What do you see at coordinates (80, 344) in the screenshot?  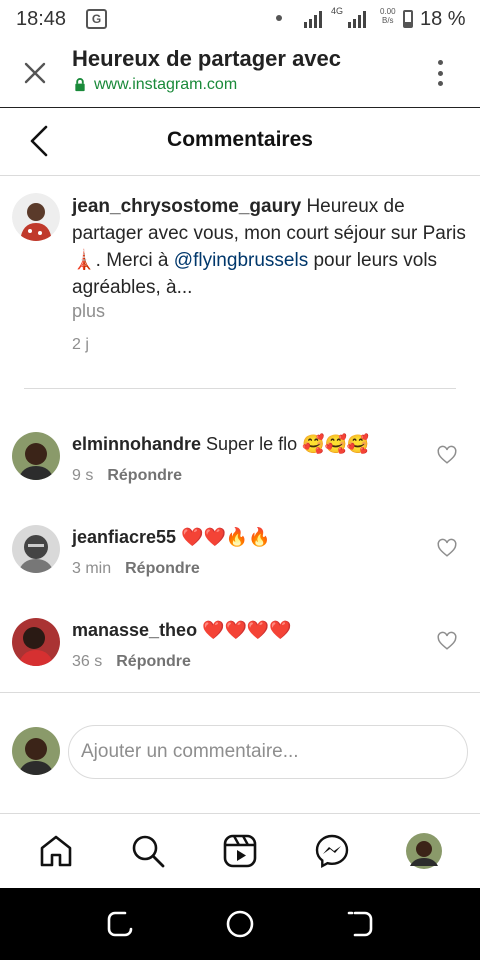 I see `caption-timestamp: 2 j` at bounding box center [80, 344].